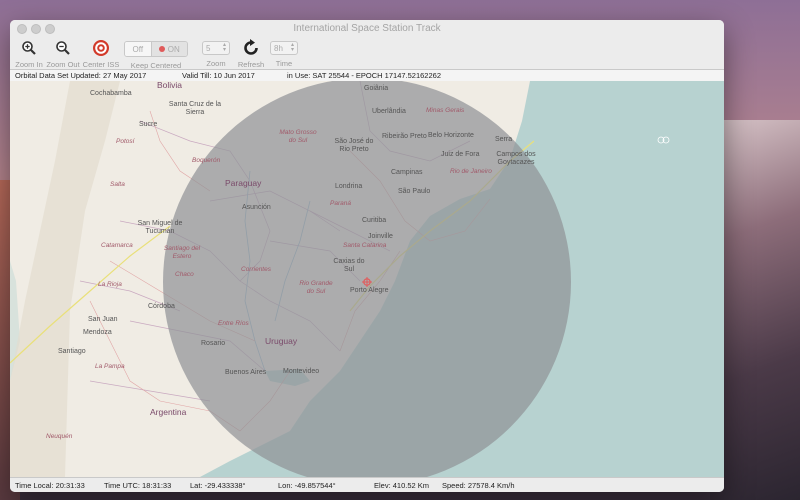 This screenshot has height=500, width=800. Describe the element at coordinates (110, 366) in the screenshot. I see `region-label: La Pampa` at that location.